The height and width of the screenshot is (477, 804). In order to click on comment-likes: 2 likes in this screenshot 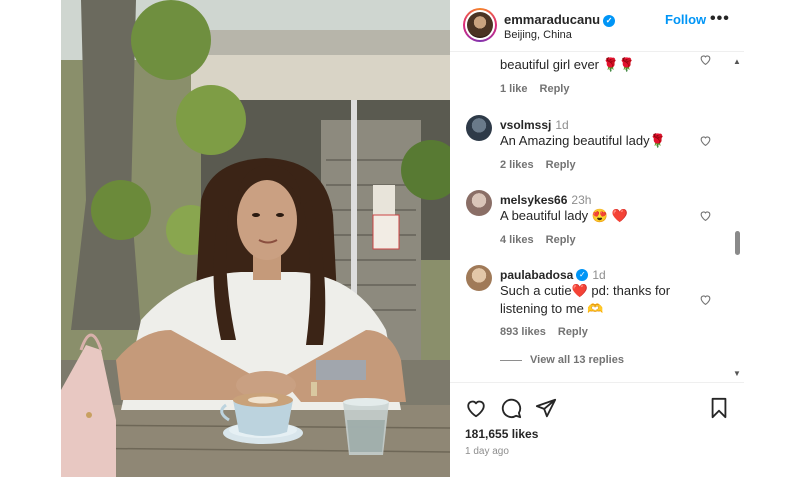, I will do `click(517, 165)`.